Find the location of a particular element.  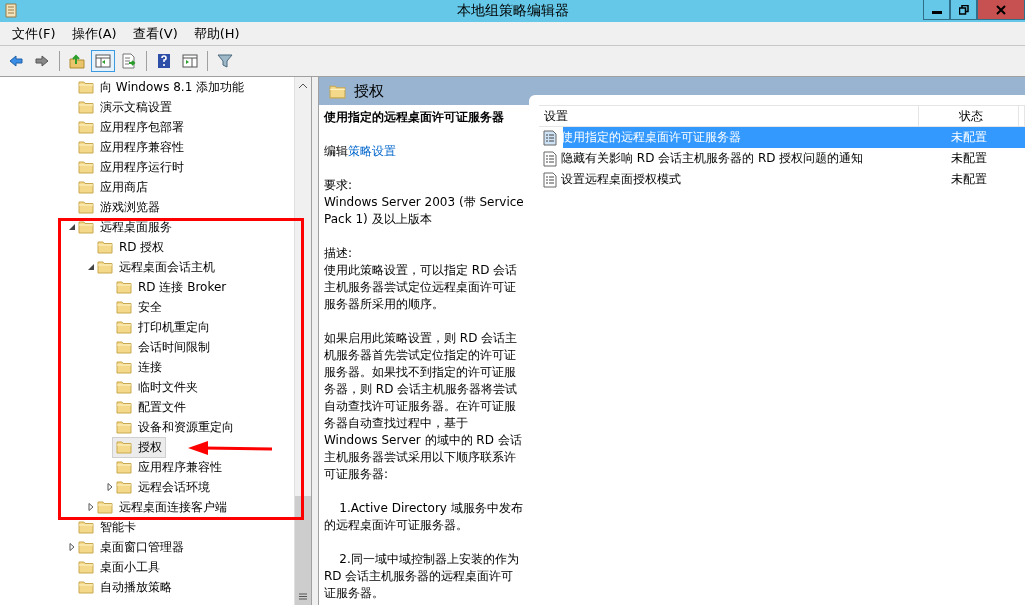

tree-item: 桌面窗口管理器 is located at coordinates (131, 547).